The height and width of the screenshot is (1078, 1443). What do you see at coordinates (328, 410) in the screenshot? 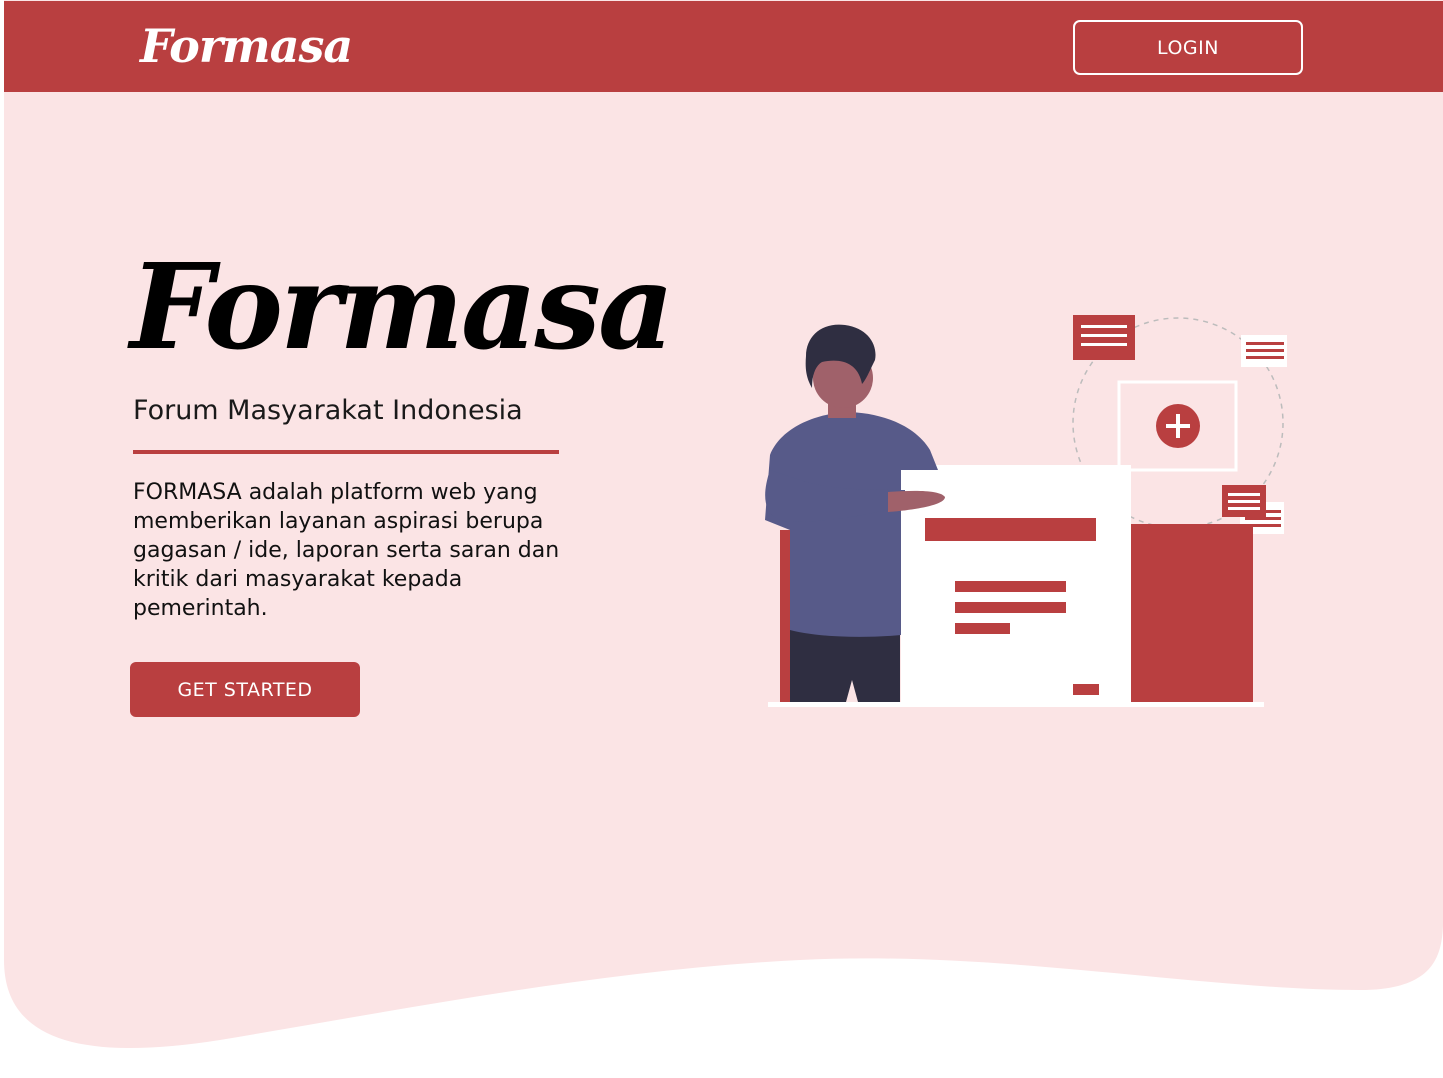
I see `hero-subtitle: Forum Masyarakat Indonesia` at bounding box center [328, 410].